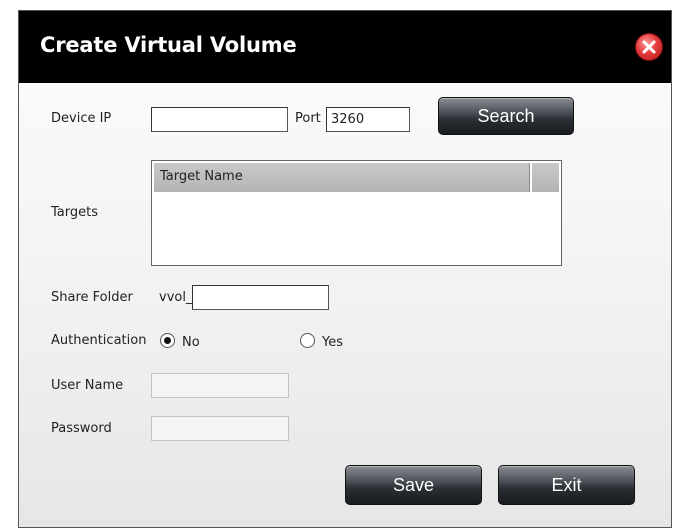  Describe the element at coordinates (81, 428) in the screenshot. I see `password-label: Password` at that location.